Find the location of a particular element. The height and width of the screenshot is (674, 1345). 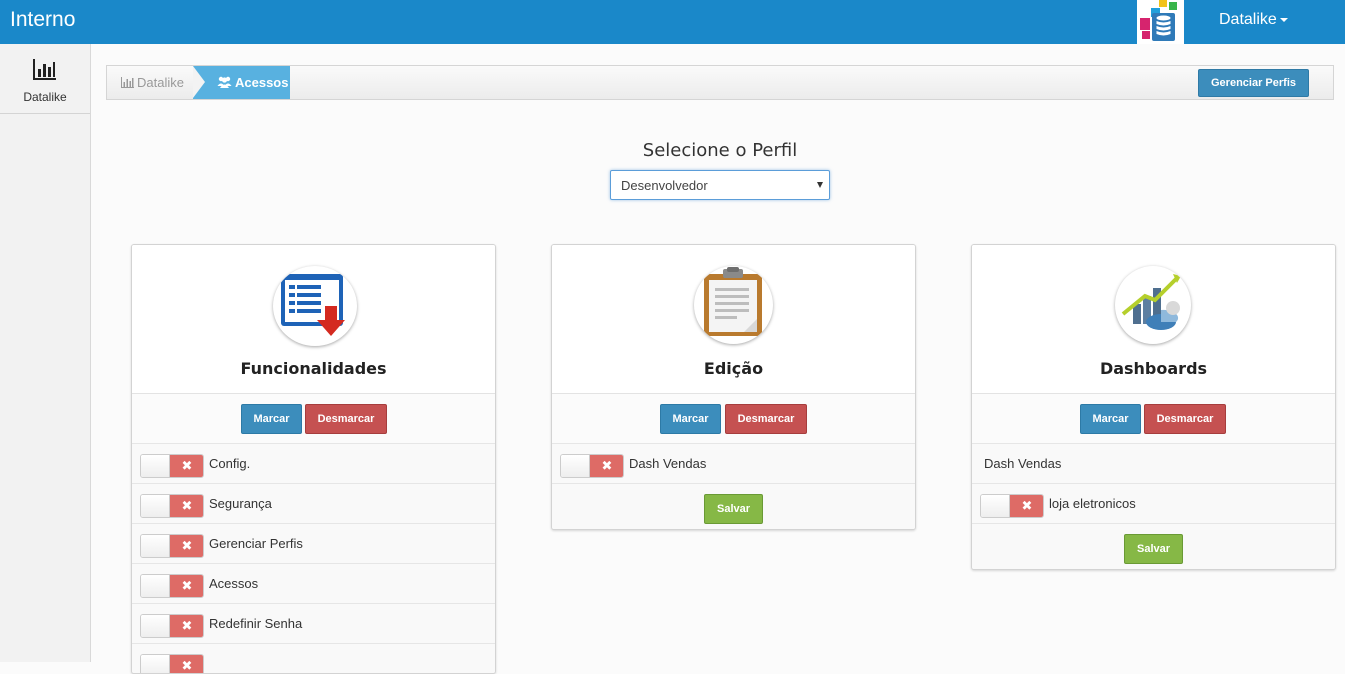

manage-profiles-button: Gerenciar Perfis is located at coordinates (1253, 83).